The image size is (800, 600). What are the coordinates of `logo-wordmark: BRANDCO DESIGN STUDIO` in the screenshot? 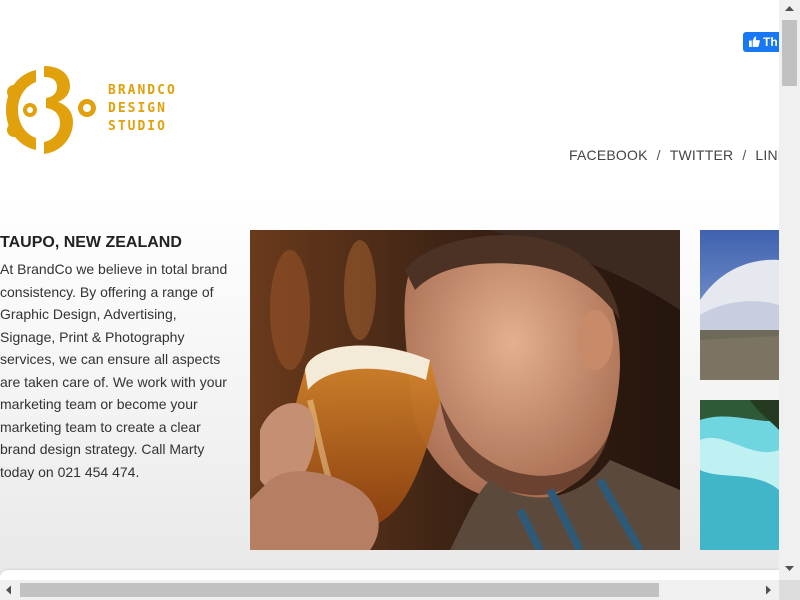 It's located at (142, 109).